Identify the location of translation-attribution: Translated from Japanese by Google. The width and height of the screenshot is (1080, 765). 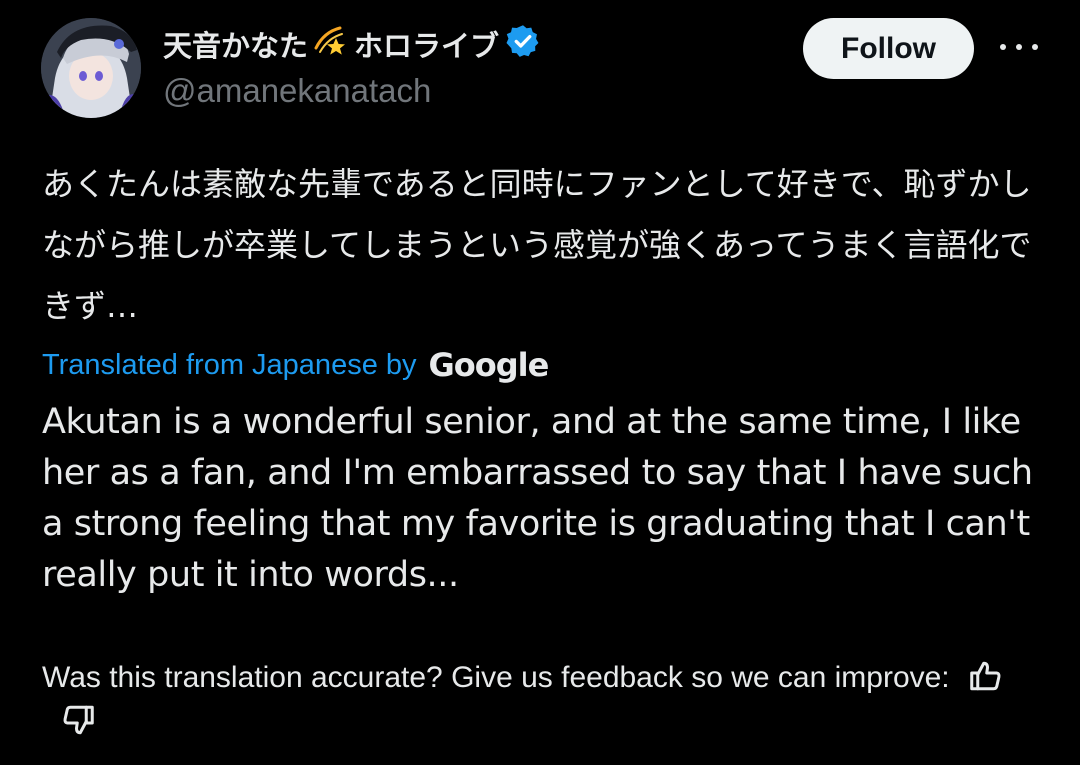
(296, 365).